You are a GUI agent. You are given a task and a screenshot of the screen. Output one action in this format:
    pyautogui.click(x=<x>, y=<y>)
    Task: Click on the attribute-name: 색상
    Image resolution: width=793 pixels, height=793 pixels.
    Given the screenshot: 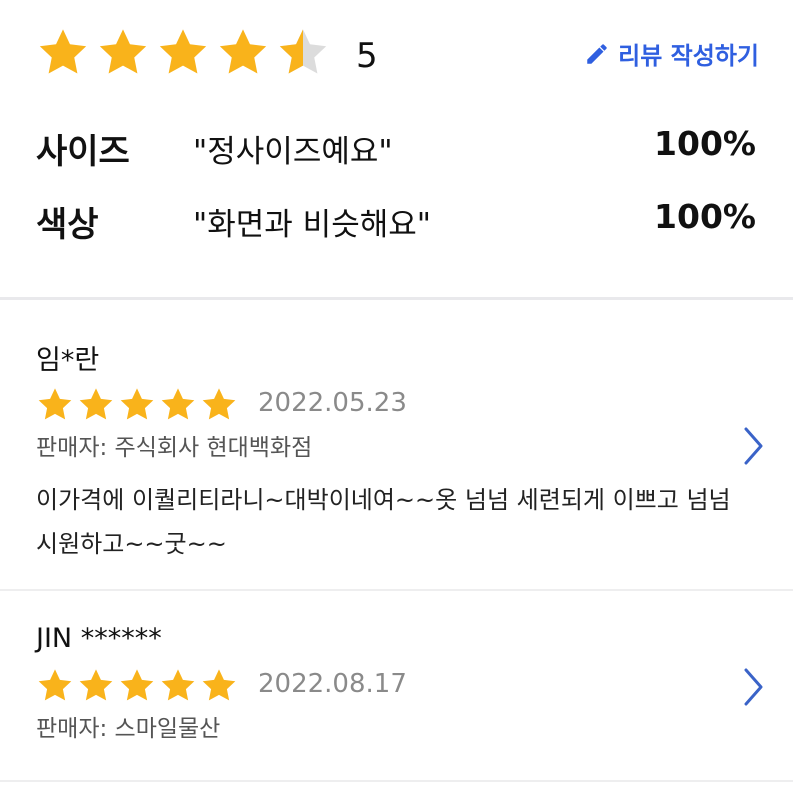 What is the action you would take?
    pyautogui.click(x=67, y=225)
    